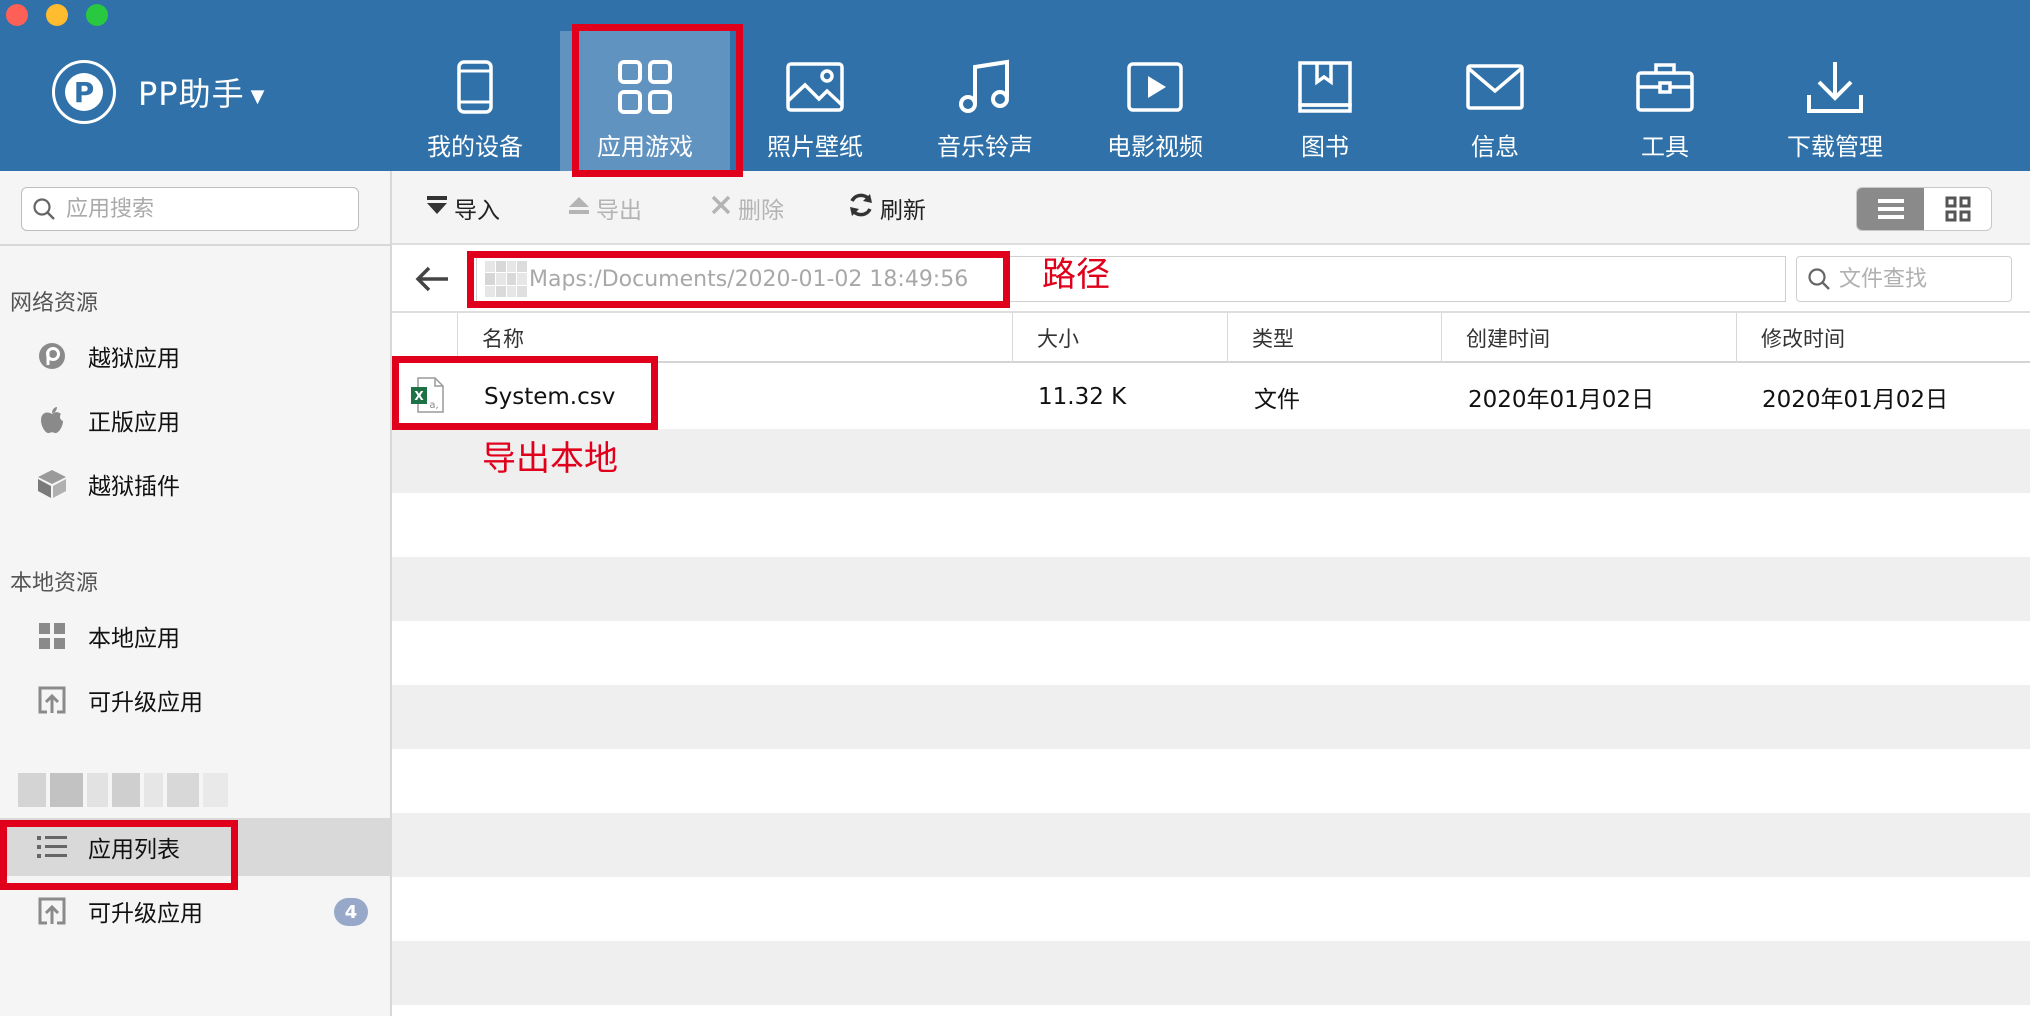 Image resolution: width=2030 pixels, height=1016 pixels. I want to click on nav-messages: 信息, so click(1495, 101).